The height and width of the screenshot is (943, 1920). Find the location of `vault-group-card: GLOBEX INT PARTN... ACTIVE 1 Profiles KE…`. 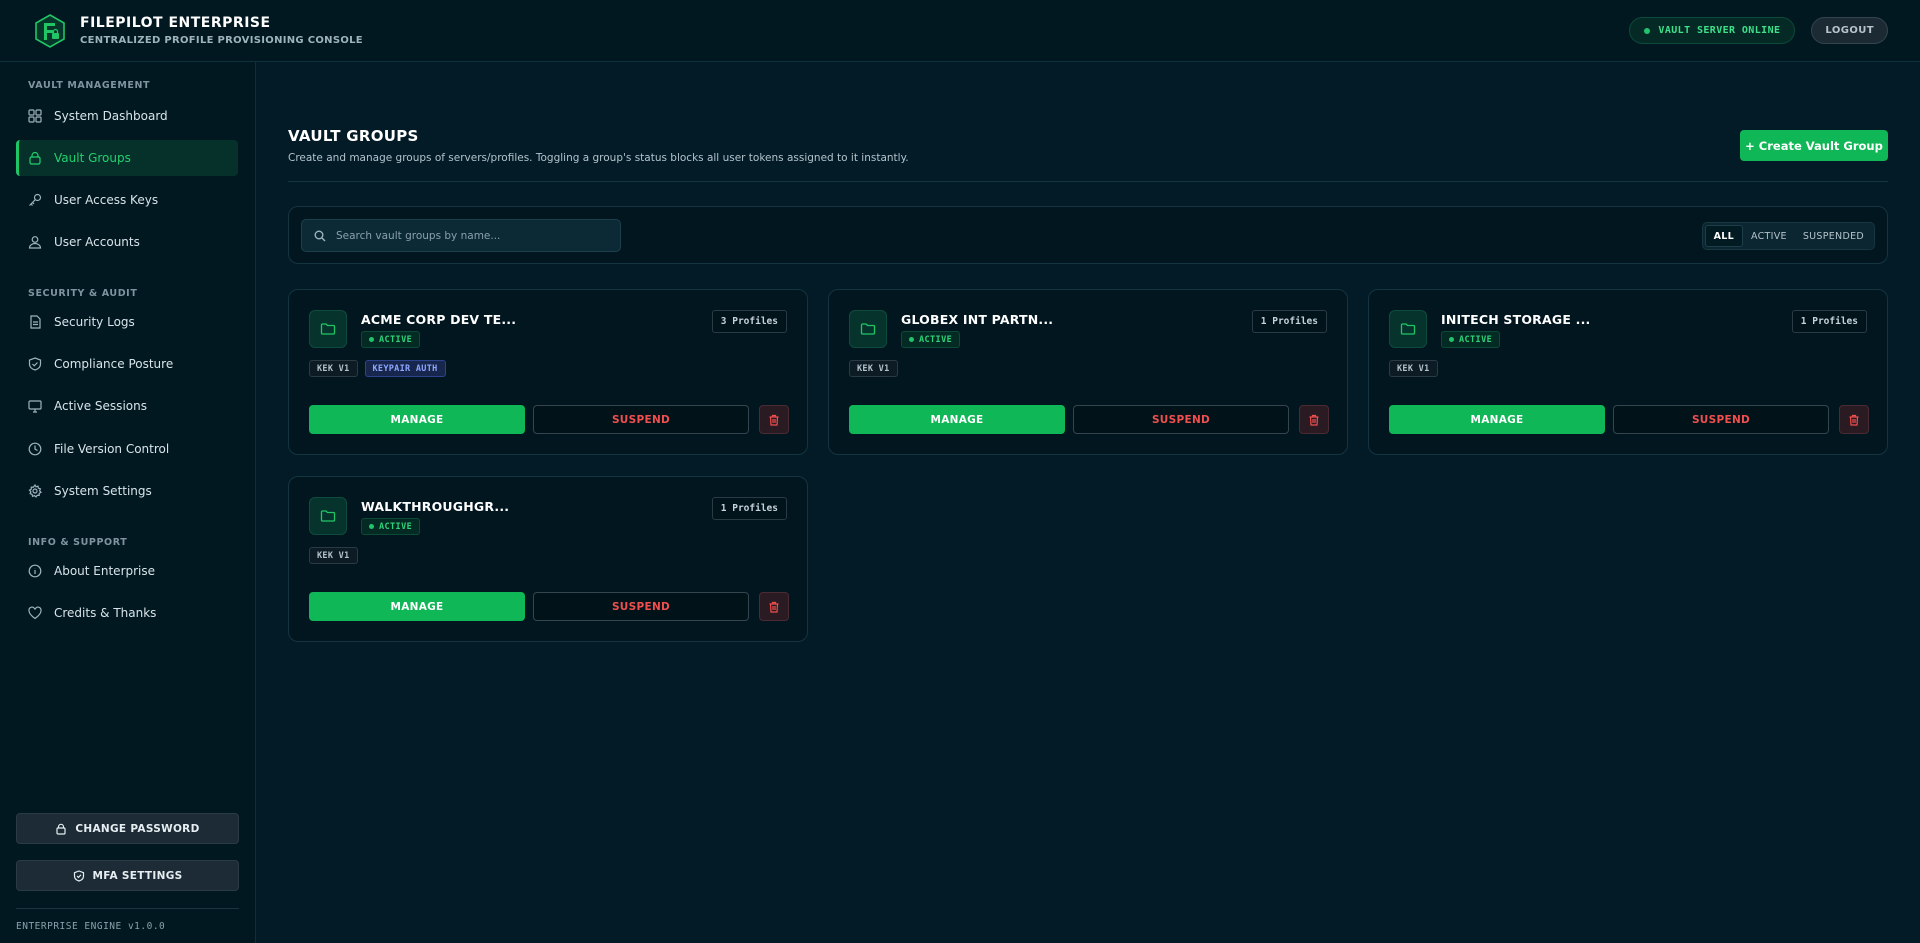

vault-group-card: GLOBEX INT PARTN... ACTIVE 1 Profiles KE… is located at coordinates (1088, 372).